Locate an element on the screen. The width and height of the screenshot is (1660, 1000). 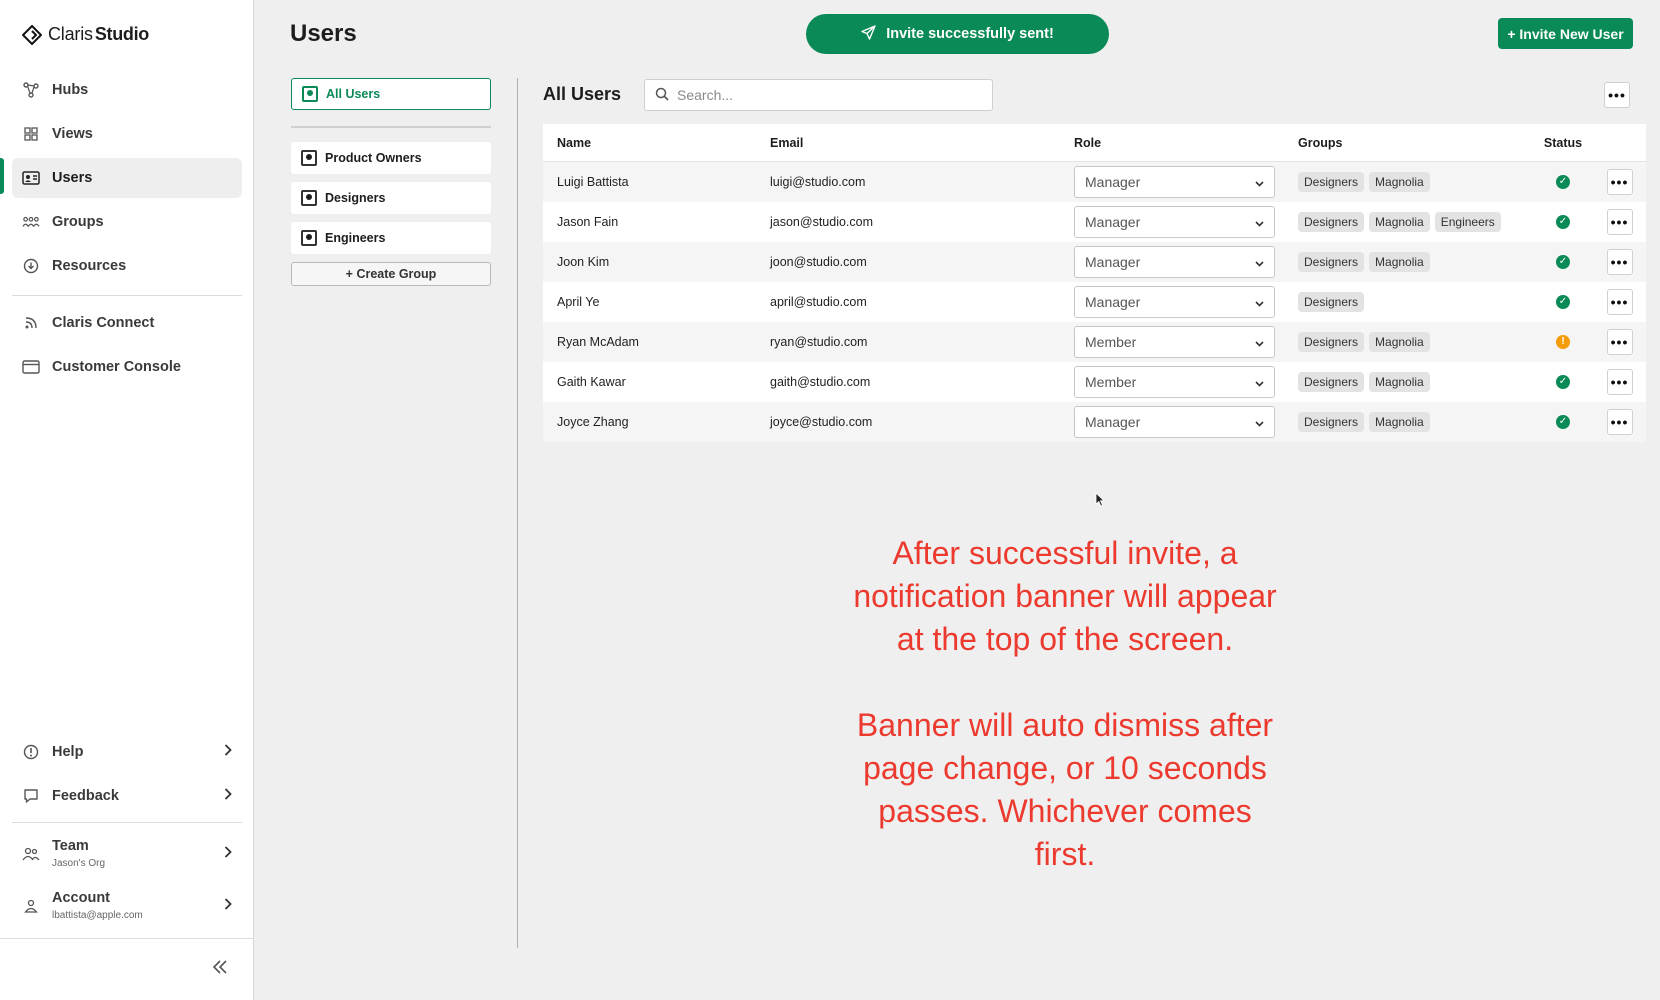
sidebar-item-views: Views is located at coordinates (127, 134).